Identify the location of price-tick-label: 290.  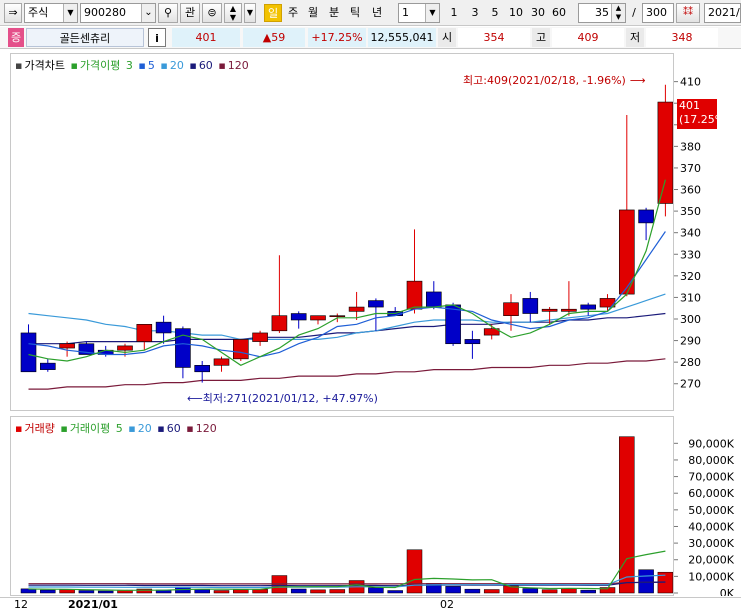
(690, 341).